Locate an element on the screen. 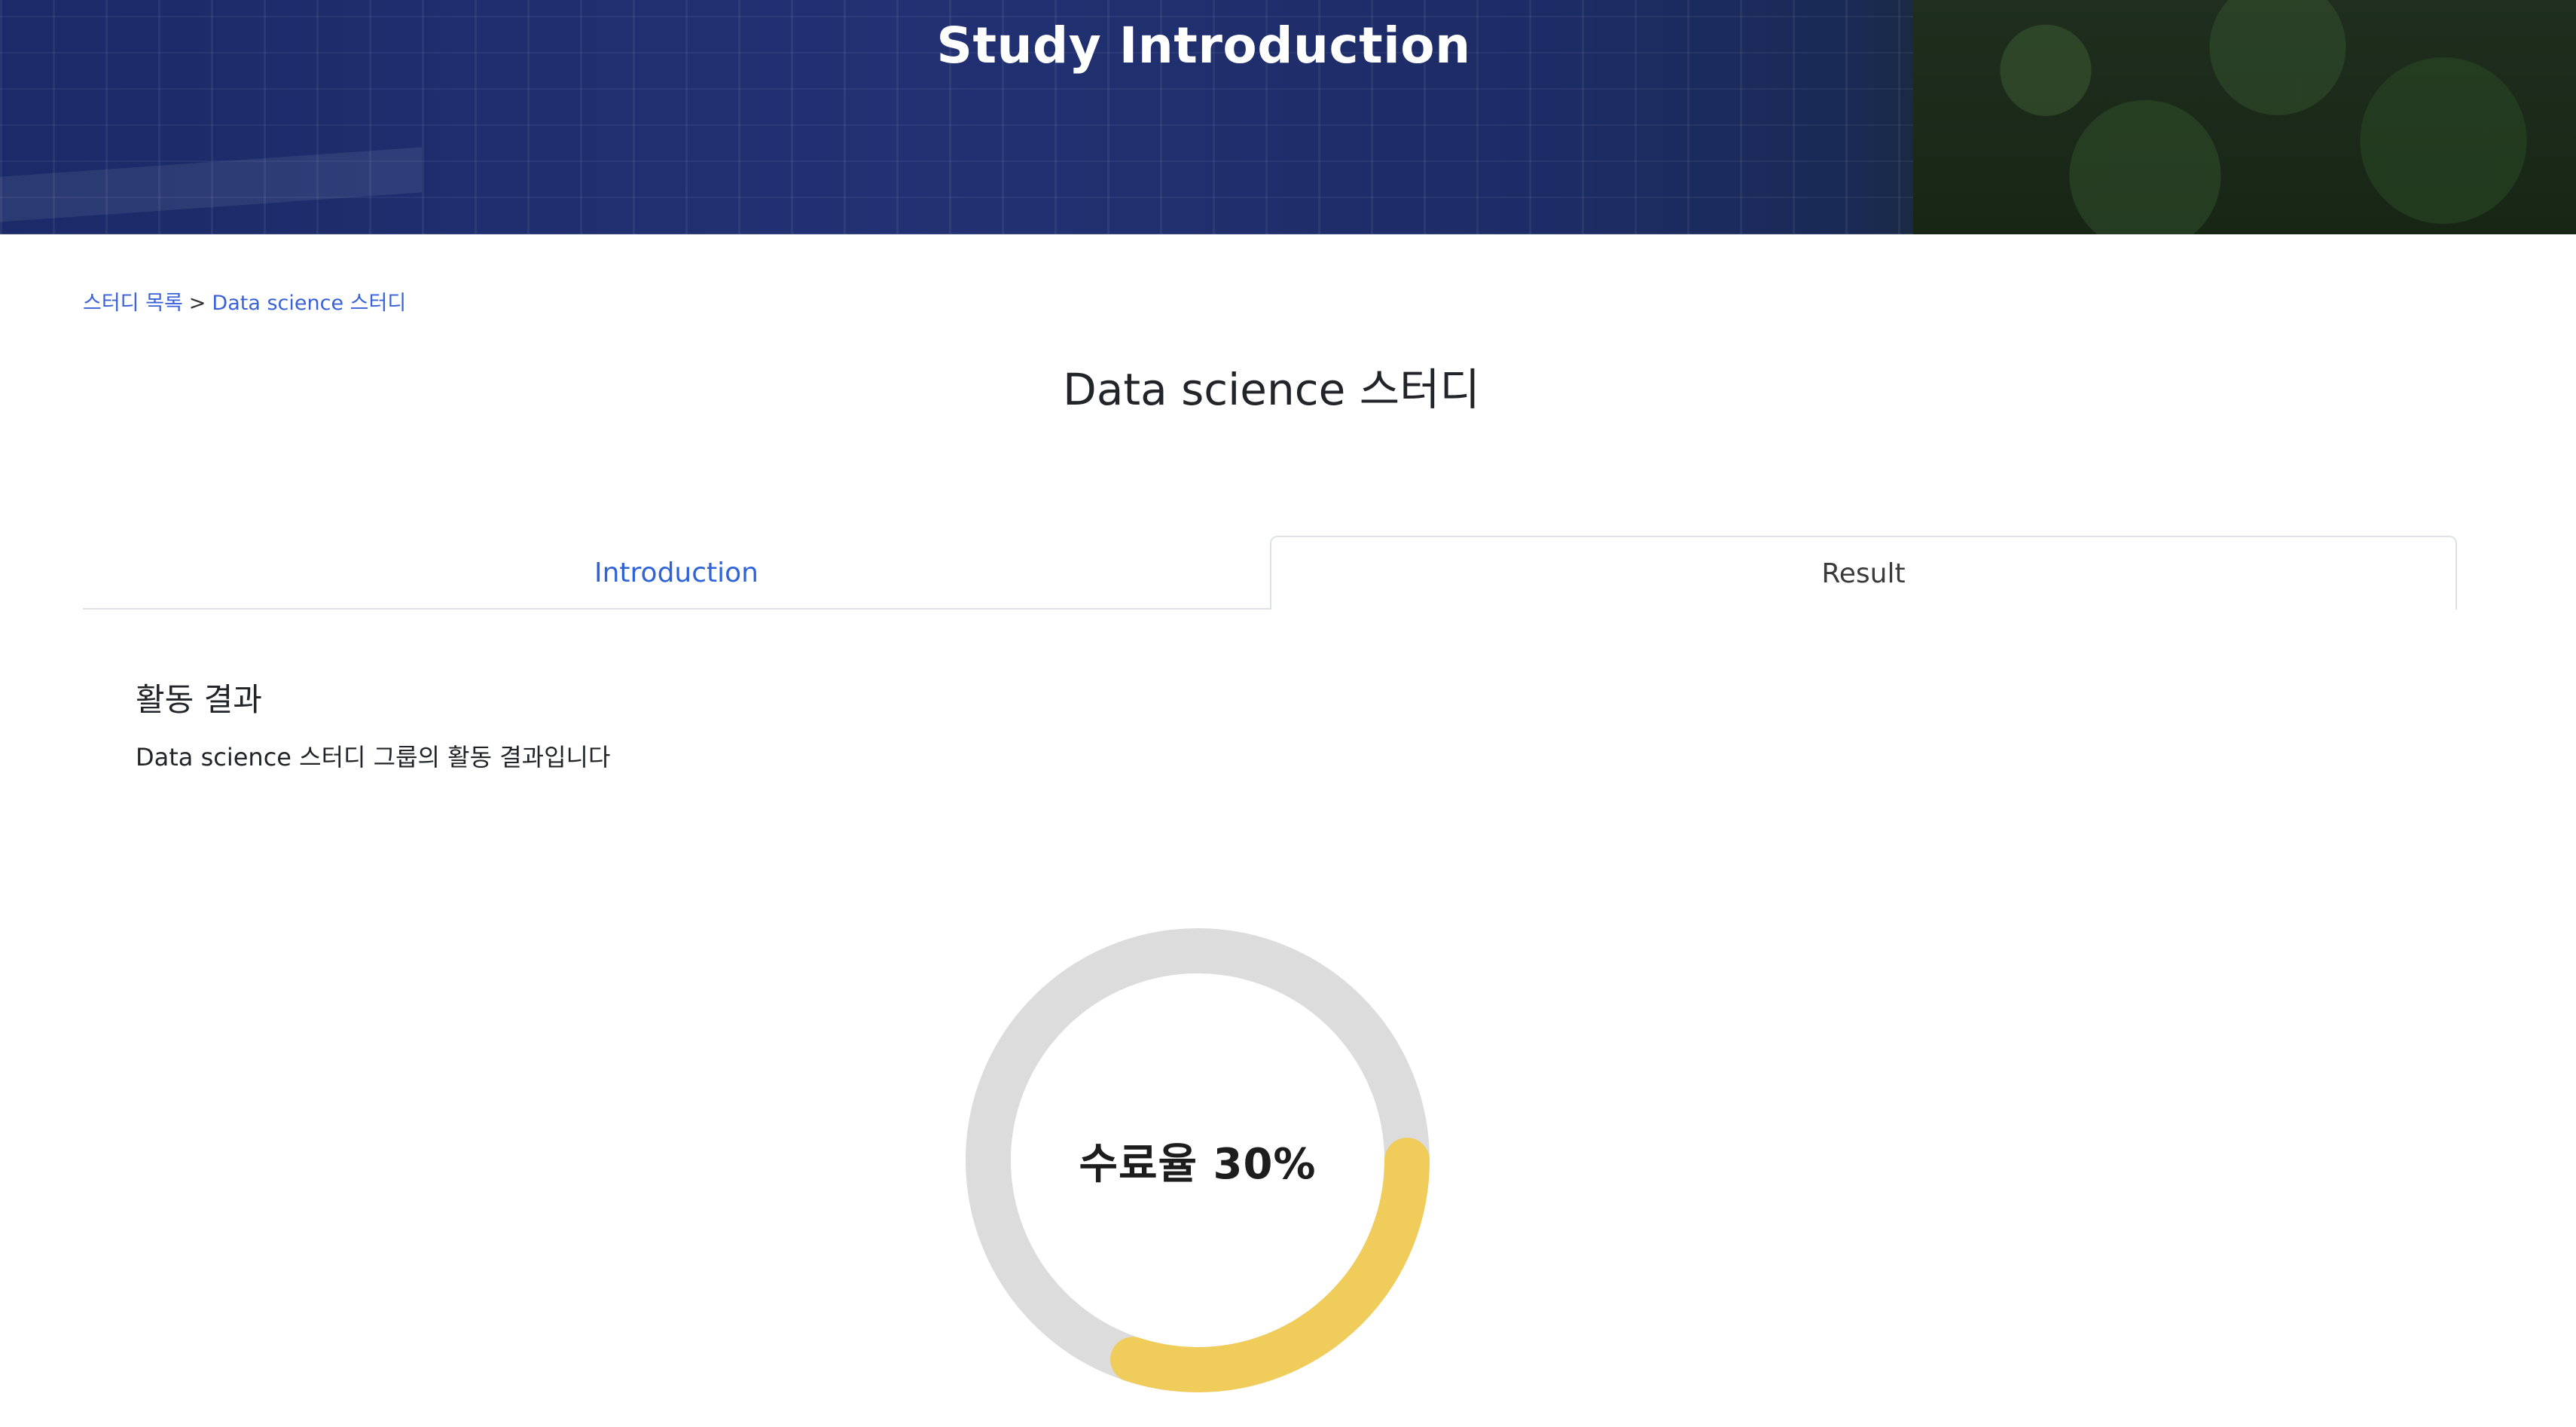  completion-rate-label: 수료율 30% is located at coordinates (1198, 1164).